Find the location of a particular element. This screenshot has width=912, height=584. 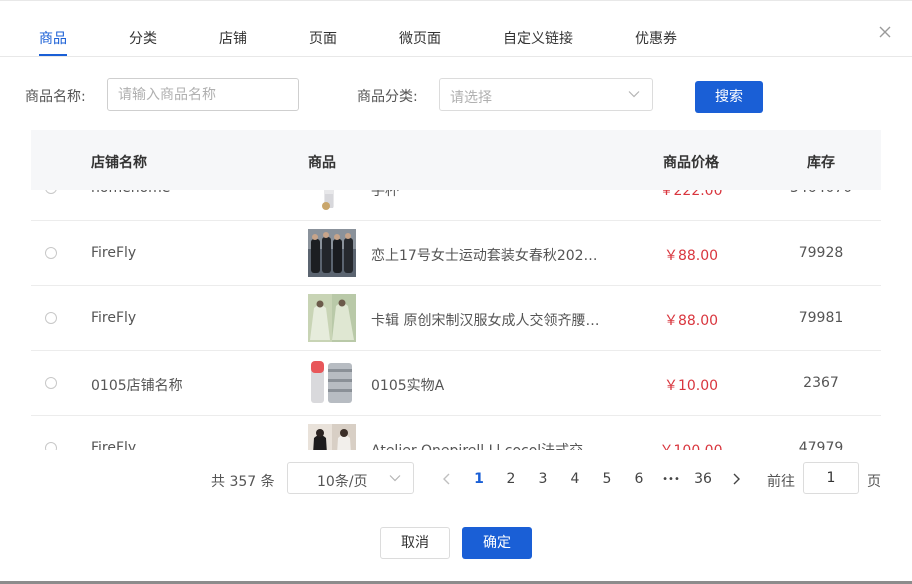

page-size-value: 10条/页 is located at coordinates (342, 482).